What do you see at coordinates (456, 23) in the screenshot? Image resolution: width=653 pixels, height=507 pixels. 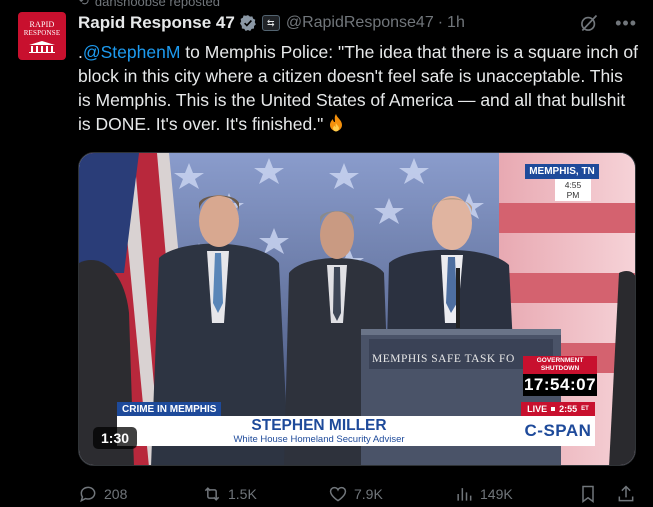 I see `timestamp: 1h` at bounding box center [456, 23].